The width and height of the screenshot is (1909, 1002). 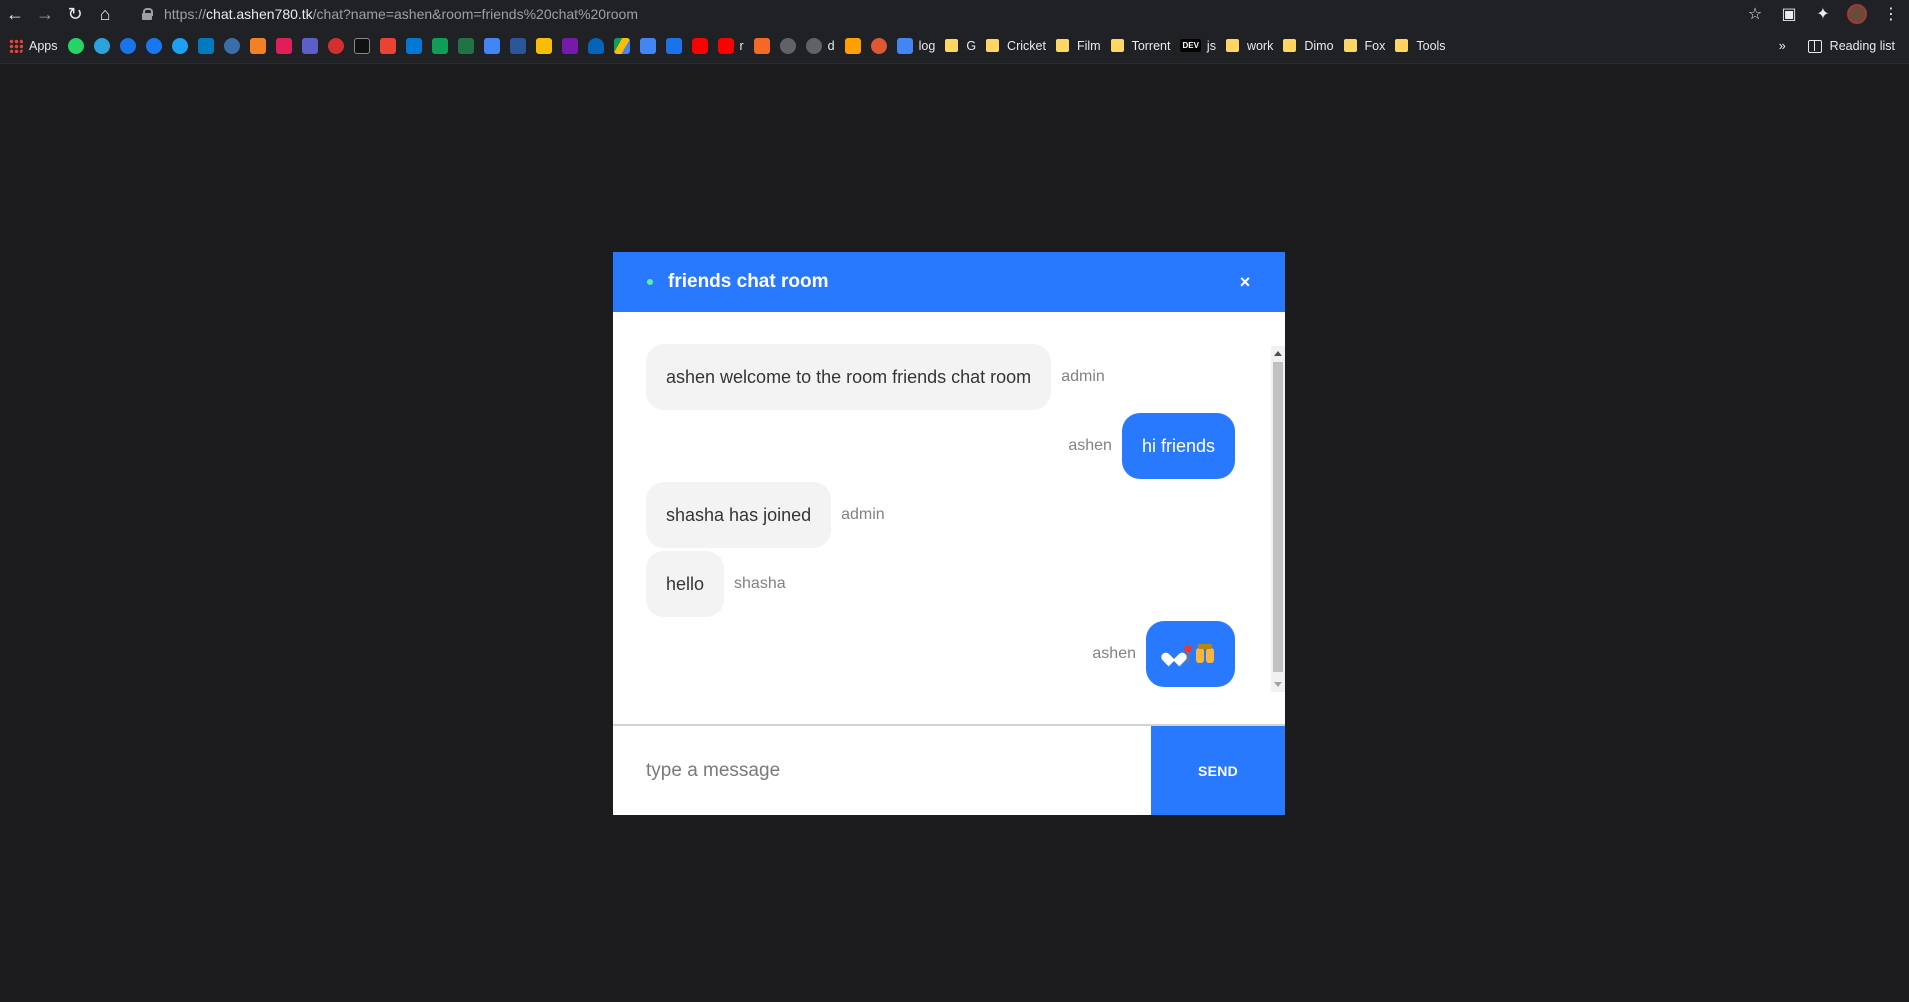 I want to click on bookmark-star-icon: ☆, so click(x=1755, y=14).